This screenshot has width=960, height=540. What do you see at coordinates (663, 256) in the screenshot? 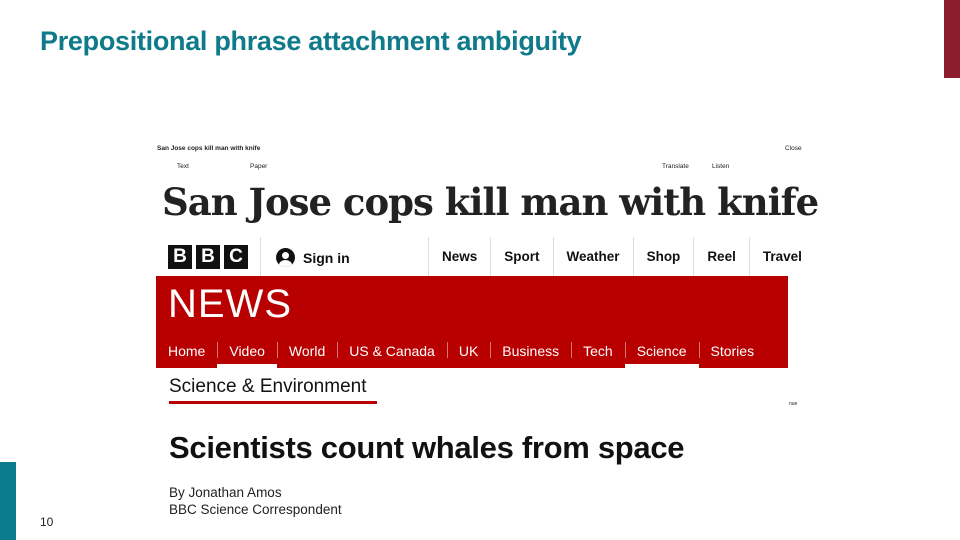
I see `topnav-shop: Shop` at bounding box center [663, 256].